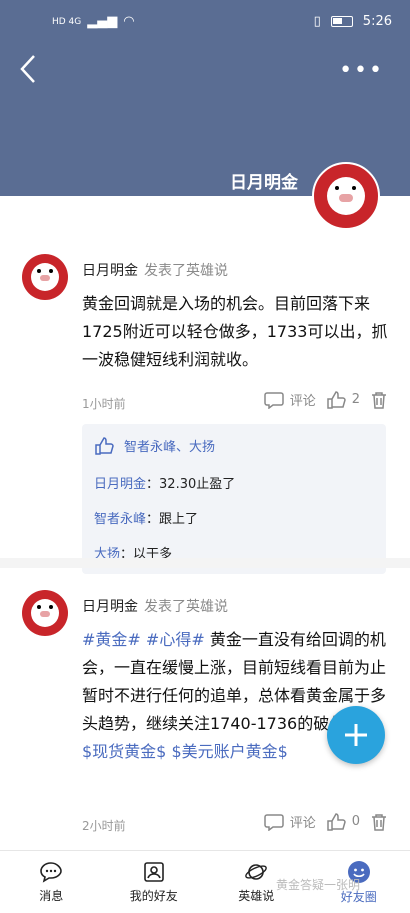 This screenshot has width=410, height=913. Describe the element at coordinates (234, 445) in the screenshot. I see `likers-row: 智者永峰、大扬` at that location.